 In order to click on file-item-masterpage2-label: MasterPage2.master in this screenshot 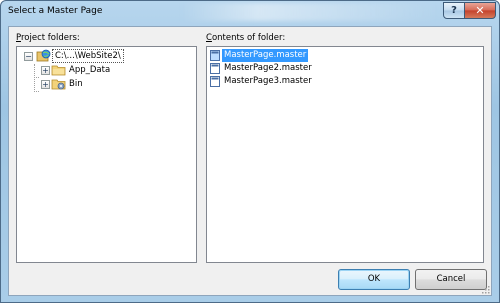, I will do `click(268, 68)`.